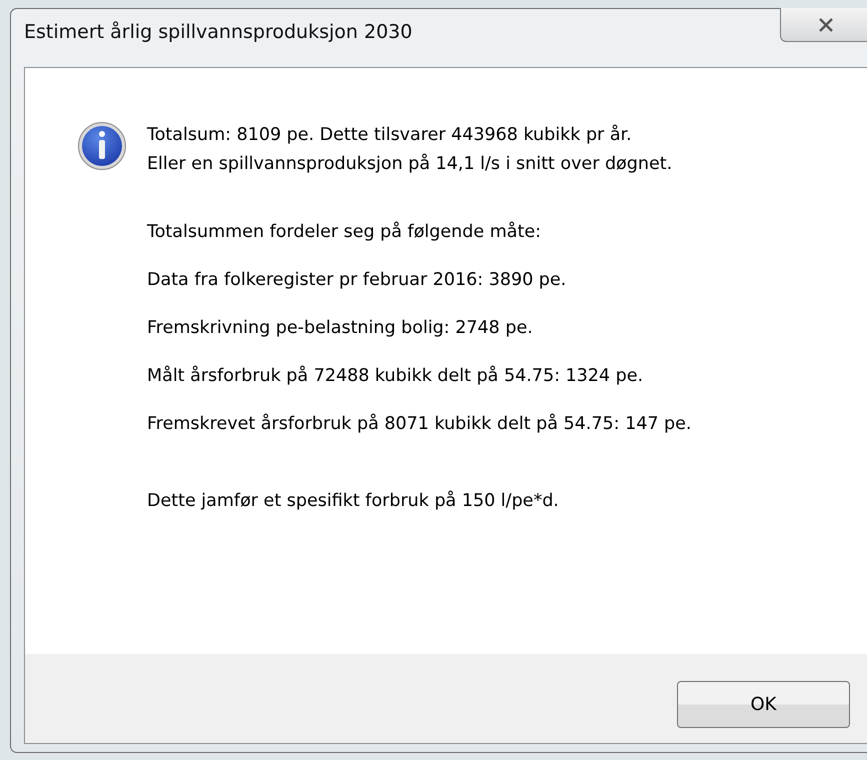  Describe the element at coordinates (390, 135) in the screenshot. I see `message-text: Totalsum: 8109 pe. Dette tilsvarer 443968 kubikk pr år.` at that location.